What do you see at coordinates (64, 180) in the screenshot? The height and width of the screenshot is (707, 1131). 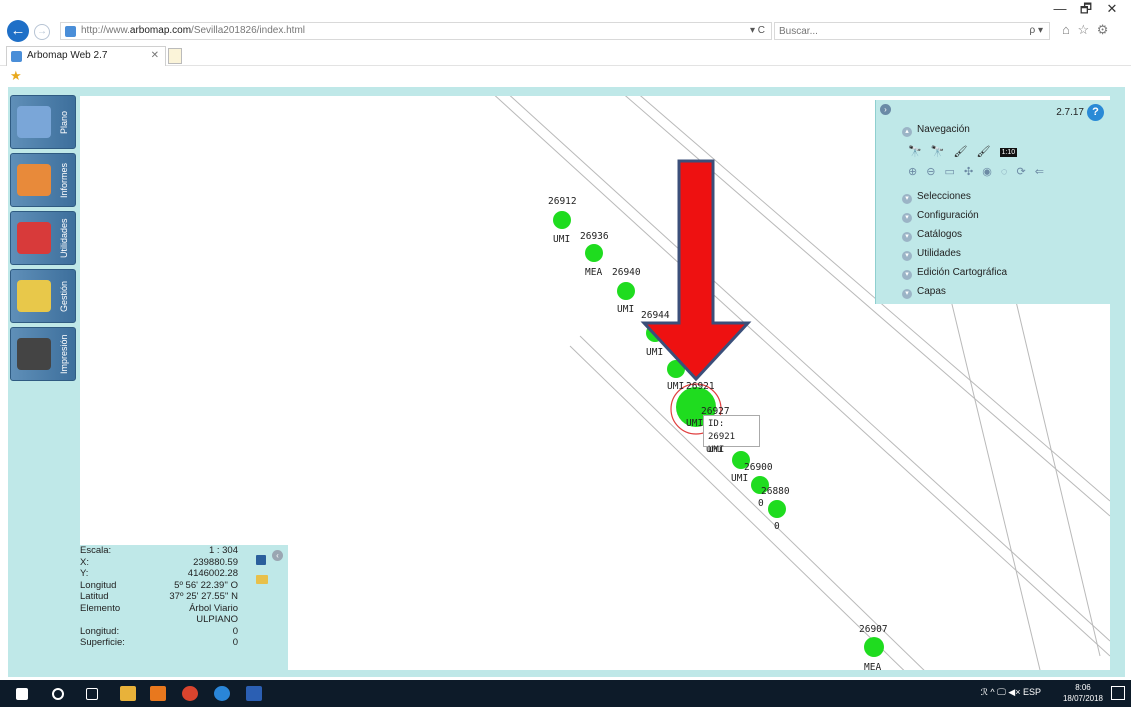 I see `tab-informes-label: Informes` at bounding box center [64, 180].